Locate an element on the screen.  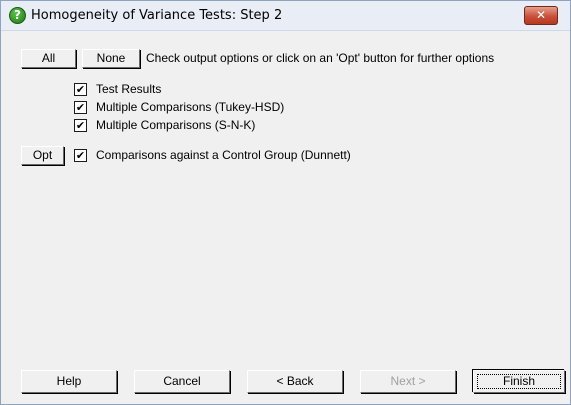
all-button-label: All is located at coordinates (48, 58).